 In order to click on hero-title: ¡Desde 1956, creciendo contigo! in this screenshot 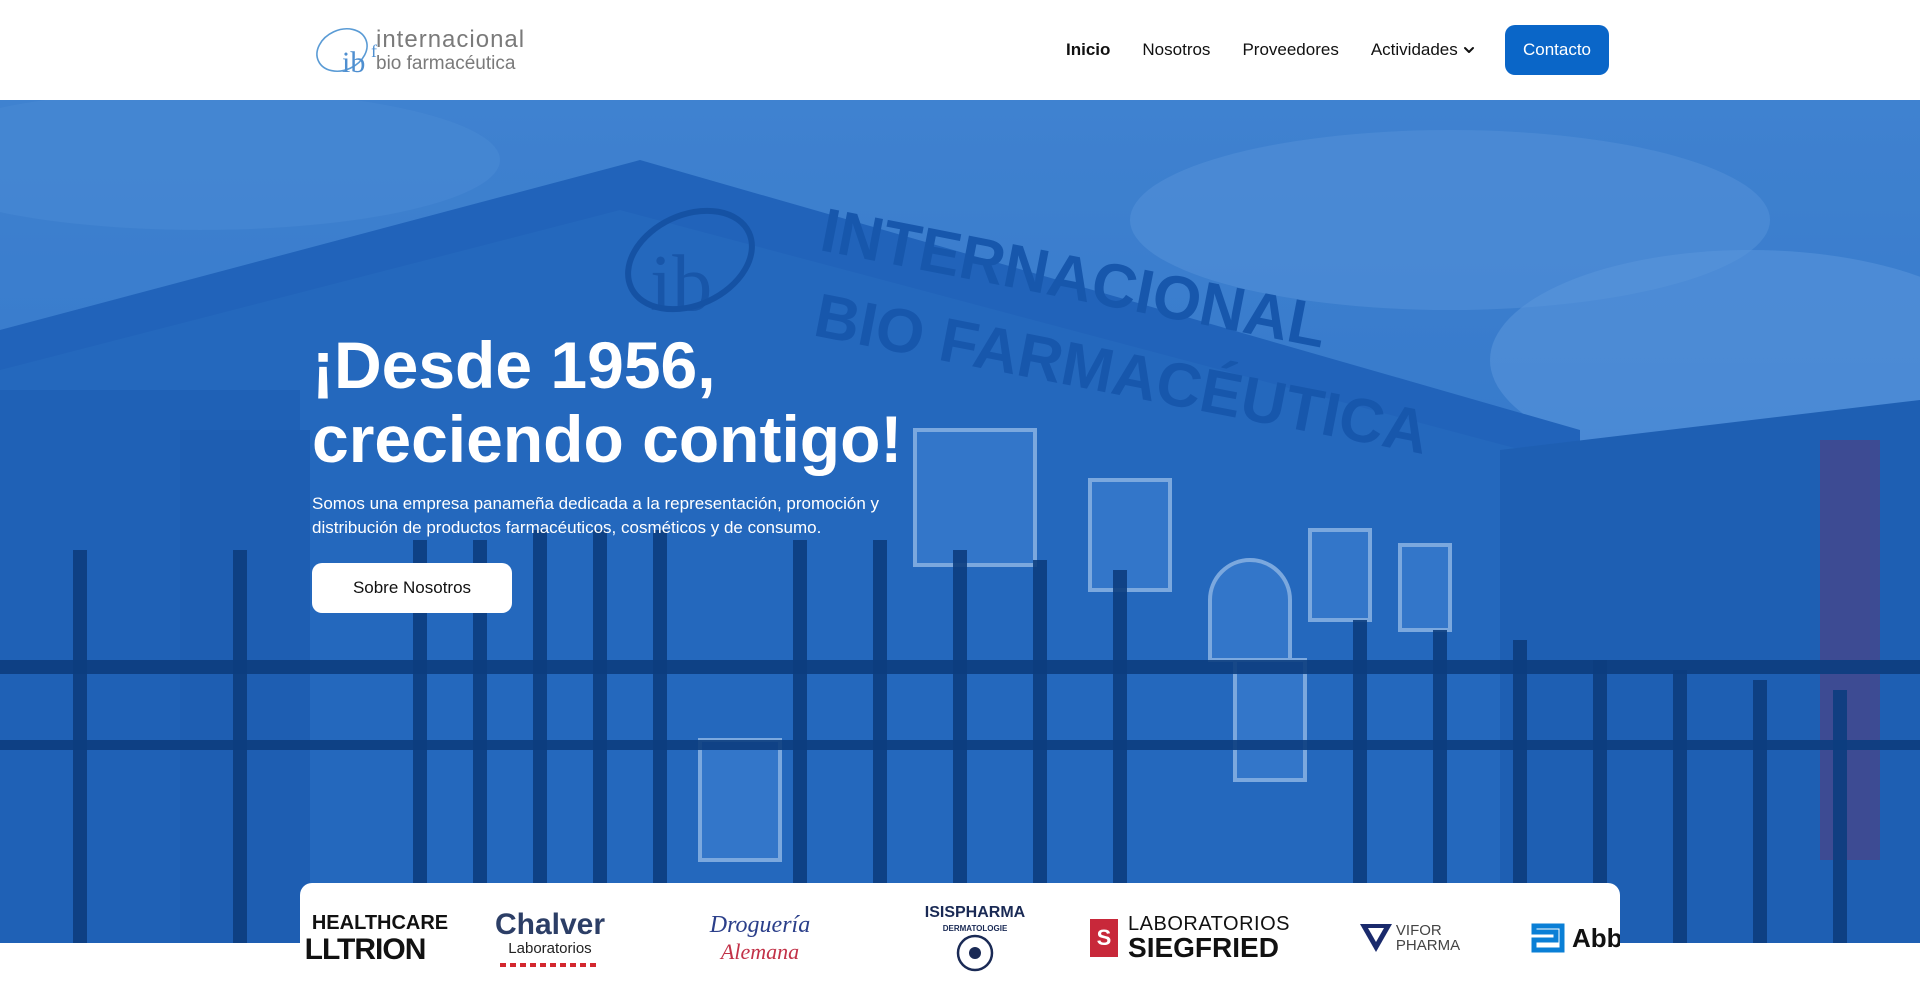, I will do `click(662, 402)`.